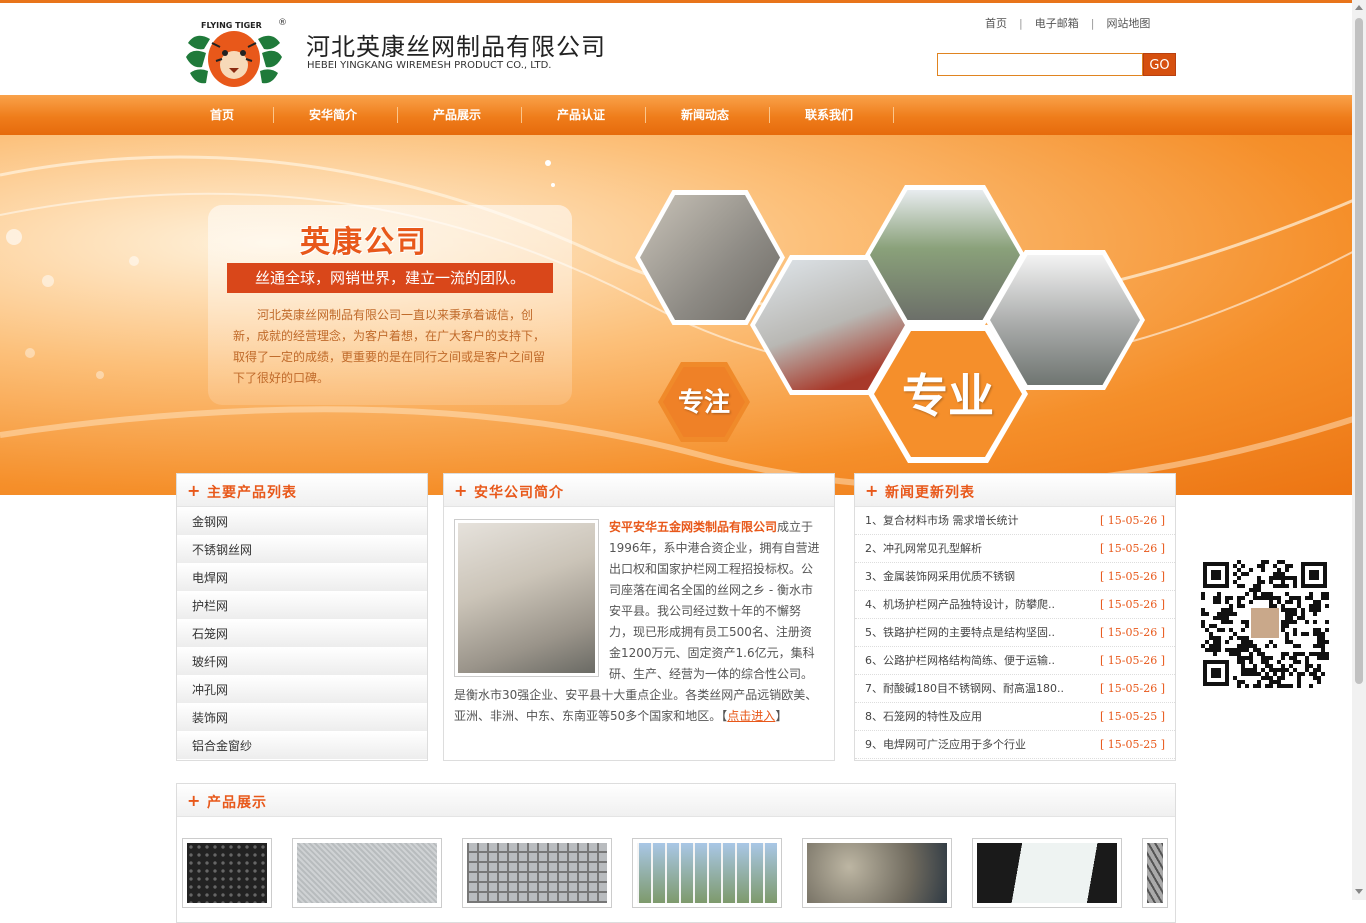 Image resolution: width=1366 pixels, height=923 pixels. Describe the element at coordinates (227, 873) in the screenshot. I see `product-thumb-perforated` at that location.